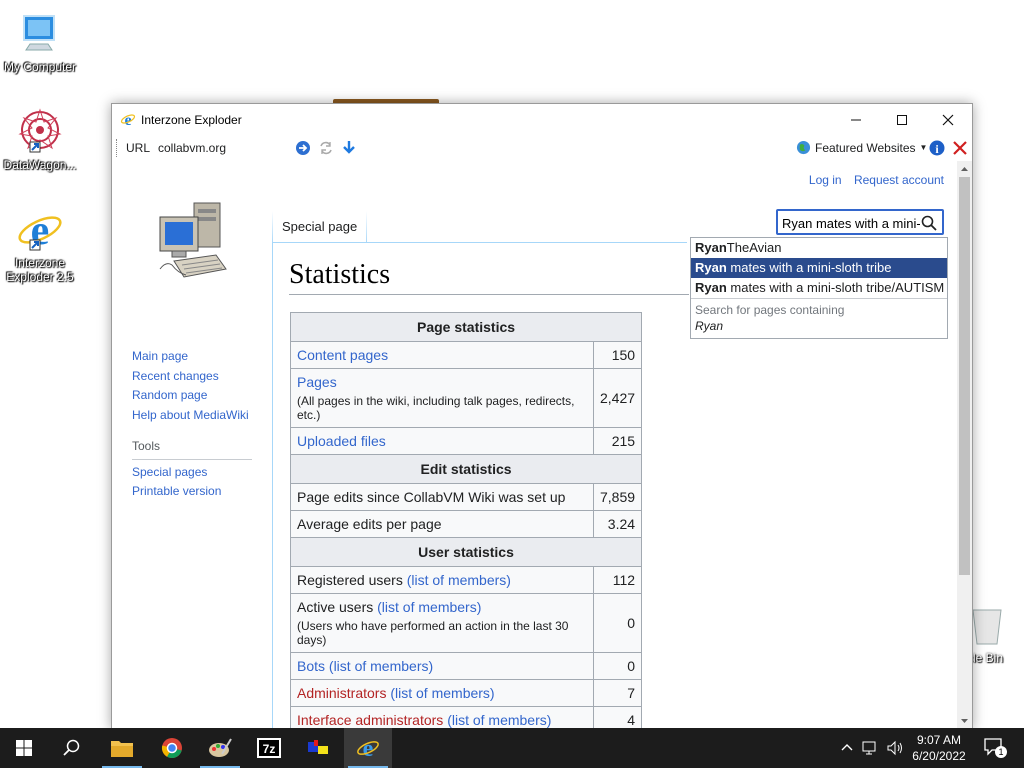 The width and height of the screenshot is (1024, 768). I want to click on taskbar-chrome, so click(172, 748).